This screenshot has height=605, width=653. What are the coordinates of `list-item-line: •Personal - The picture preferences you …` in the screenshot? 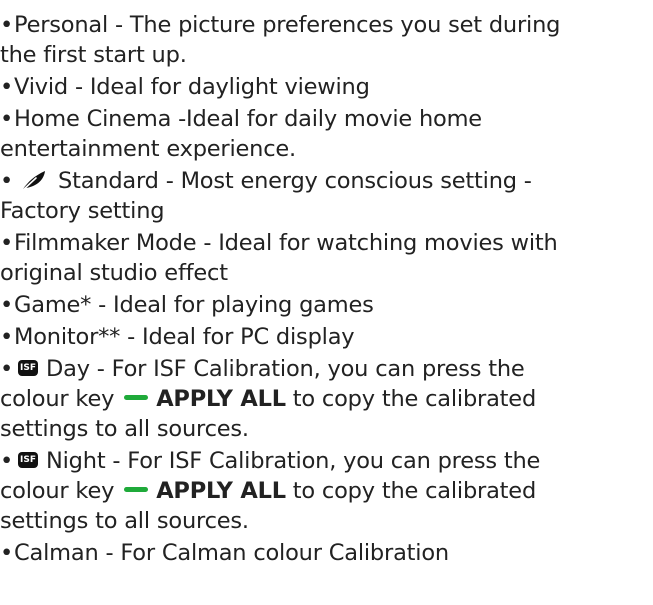 It's located at (326, 25).